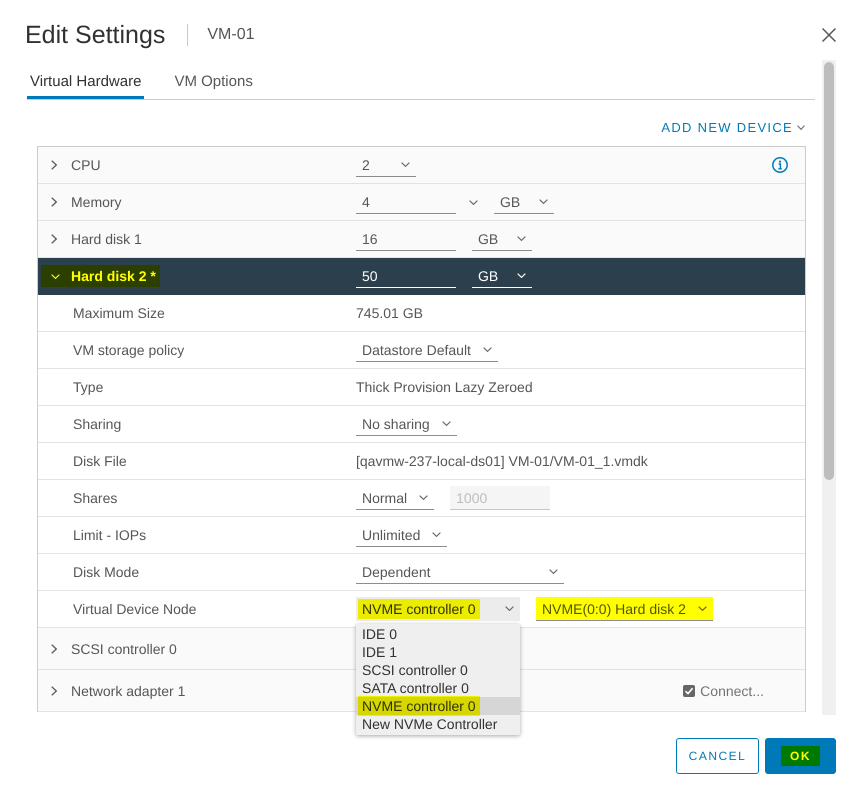 The width and height of the screenshot is (857, 793). Describe the element at coordinates (128, 690) in the screenshot. I see `device-label: Network adapter 1` at that location.